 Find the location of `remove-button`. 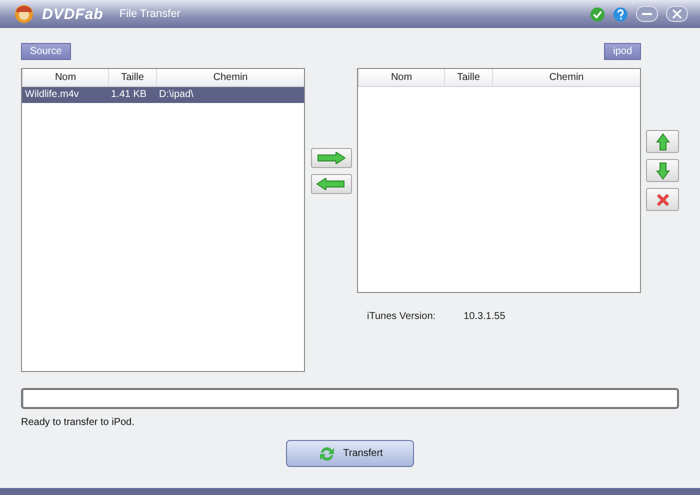

remove-button is located at coordinates (331, 184).